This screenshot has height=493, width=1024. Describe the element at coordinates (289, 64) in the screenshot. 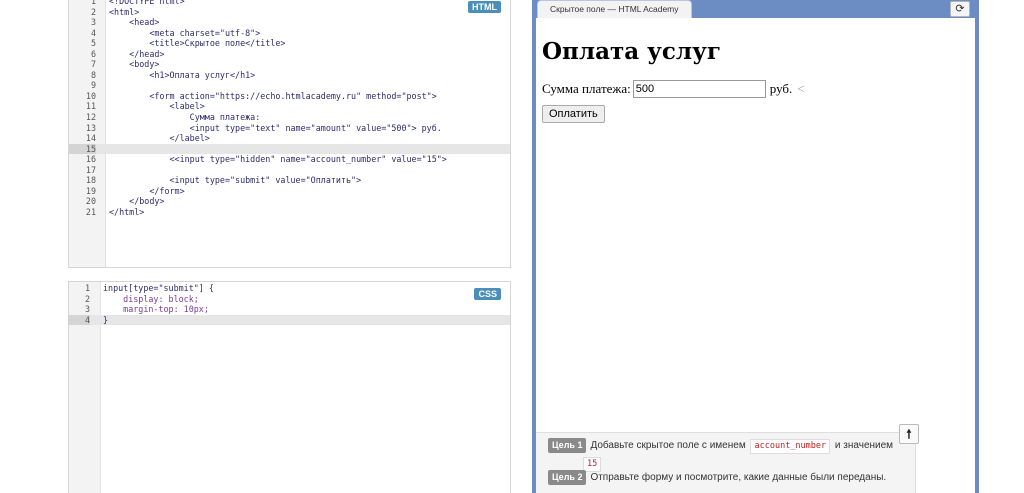

I see `html-code-line: 7 <body>` at that location.